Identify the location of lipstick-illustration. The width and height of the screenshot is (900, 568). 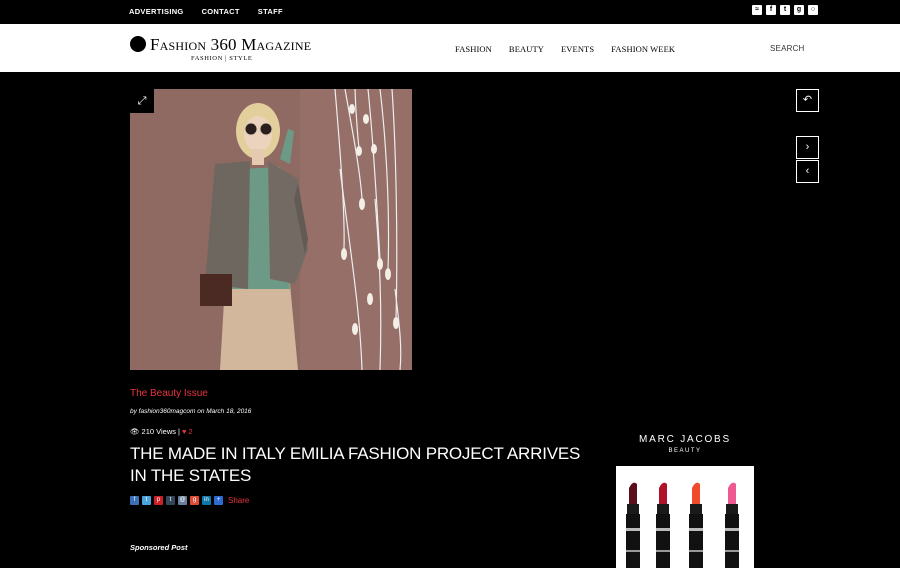
(685, 517).